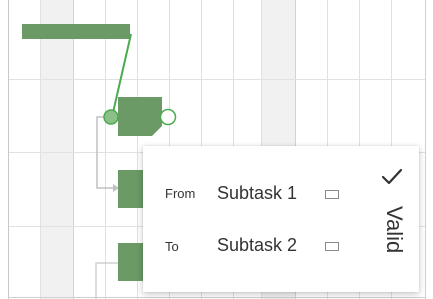 This screenshot has height=299, width=433. What do you see at coordinates (332, 246) in the screenshot?
I see `edit-to-icon` at bounding box center [332, 246].